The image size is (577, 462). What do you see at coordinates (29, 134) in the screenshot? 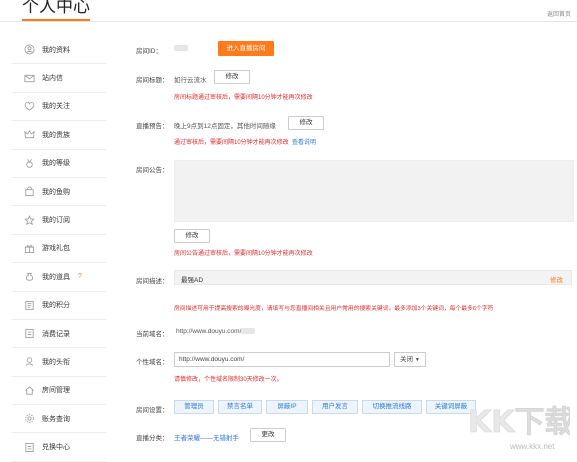
I see `crown-icon` at bounding box center [29, 134].